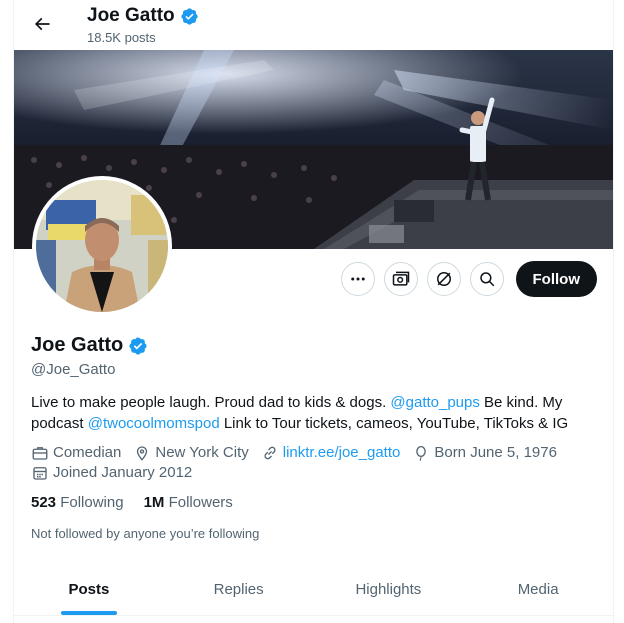  I want to click on mutual-followers-text: Not followed by anyone you’re following, so click(145, 533).